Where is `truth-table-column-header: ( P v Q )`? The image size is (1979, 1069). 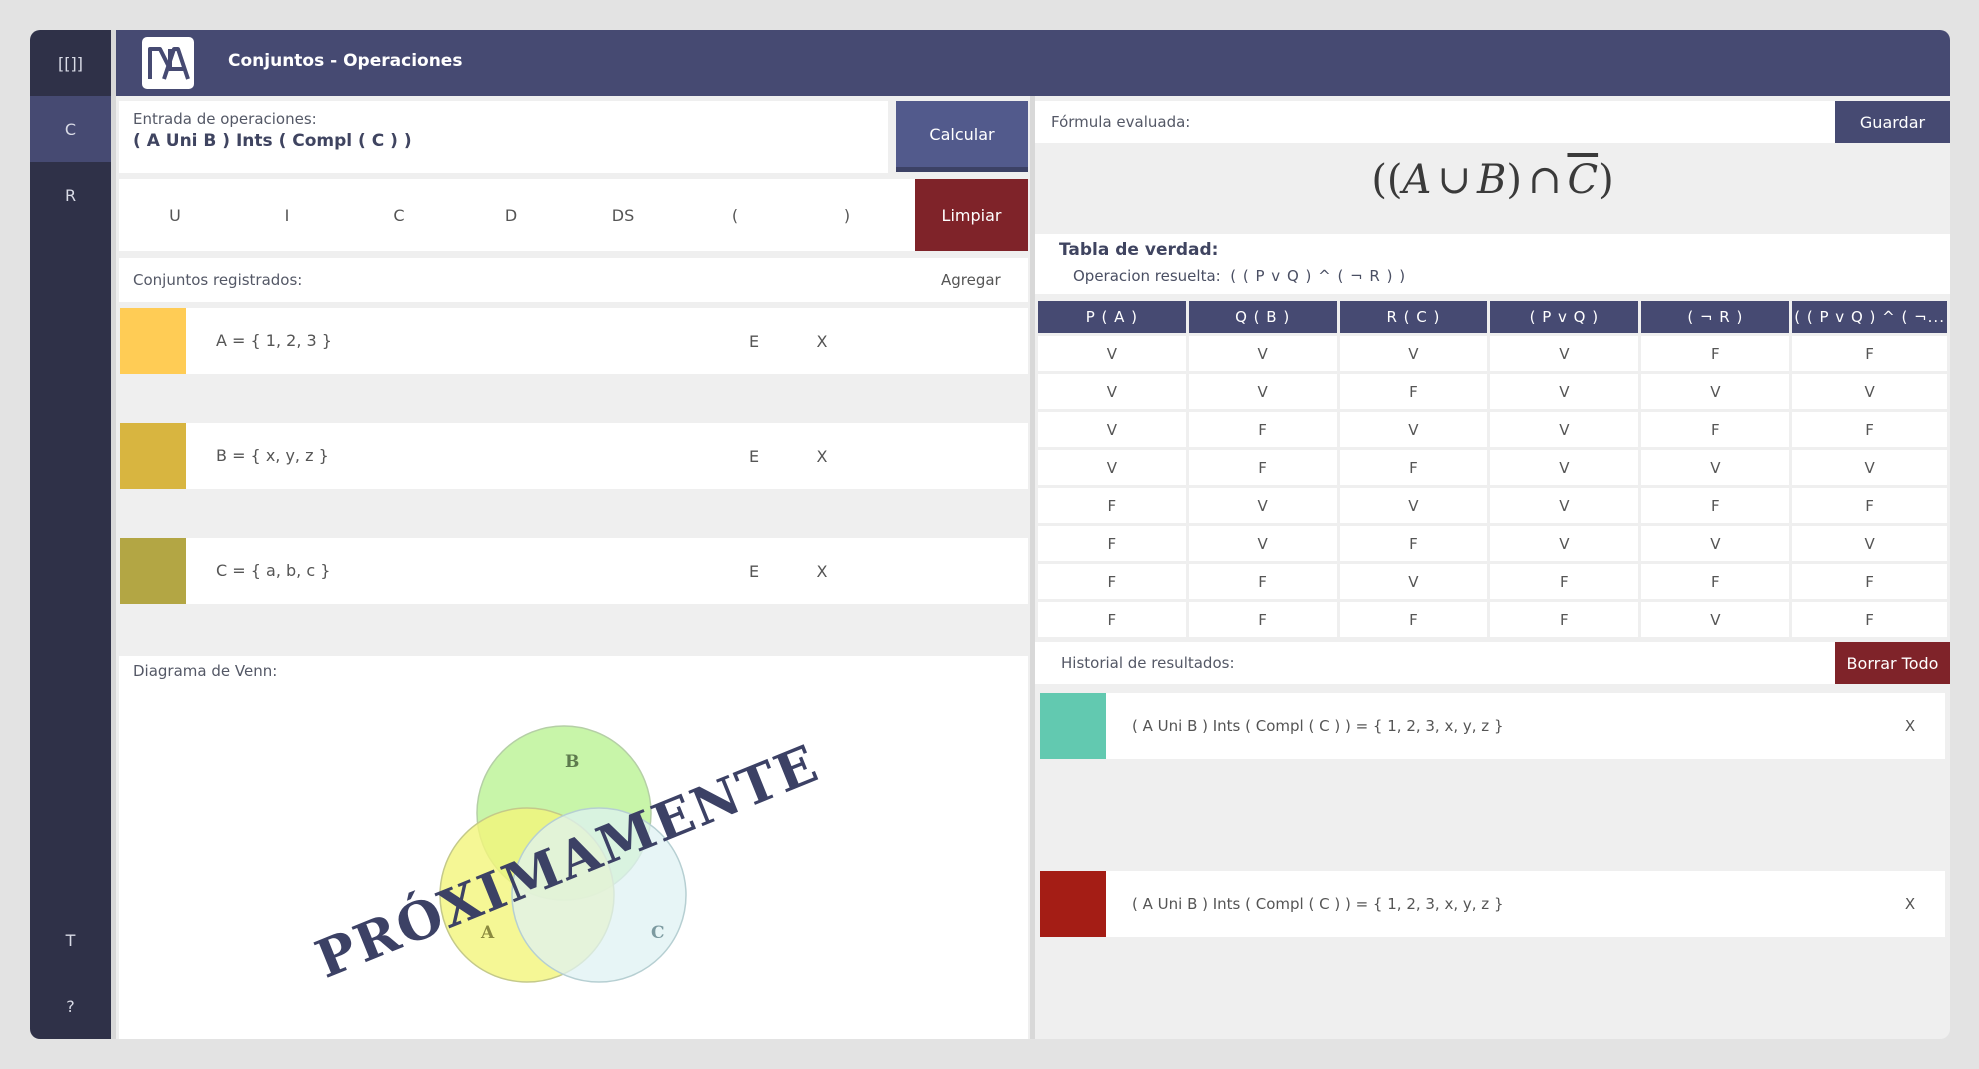 truth-table-column-header: ( P v Q ) is located at coordinates (1564, 317).